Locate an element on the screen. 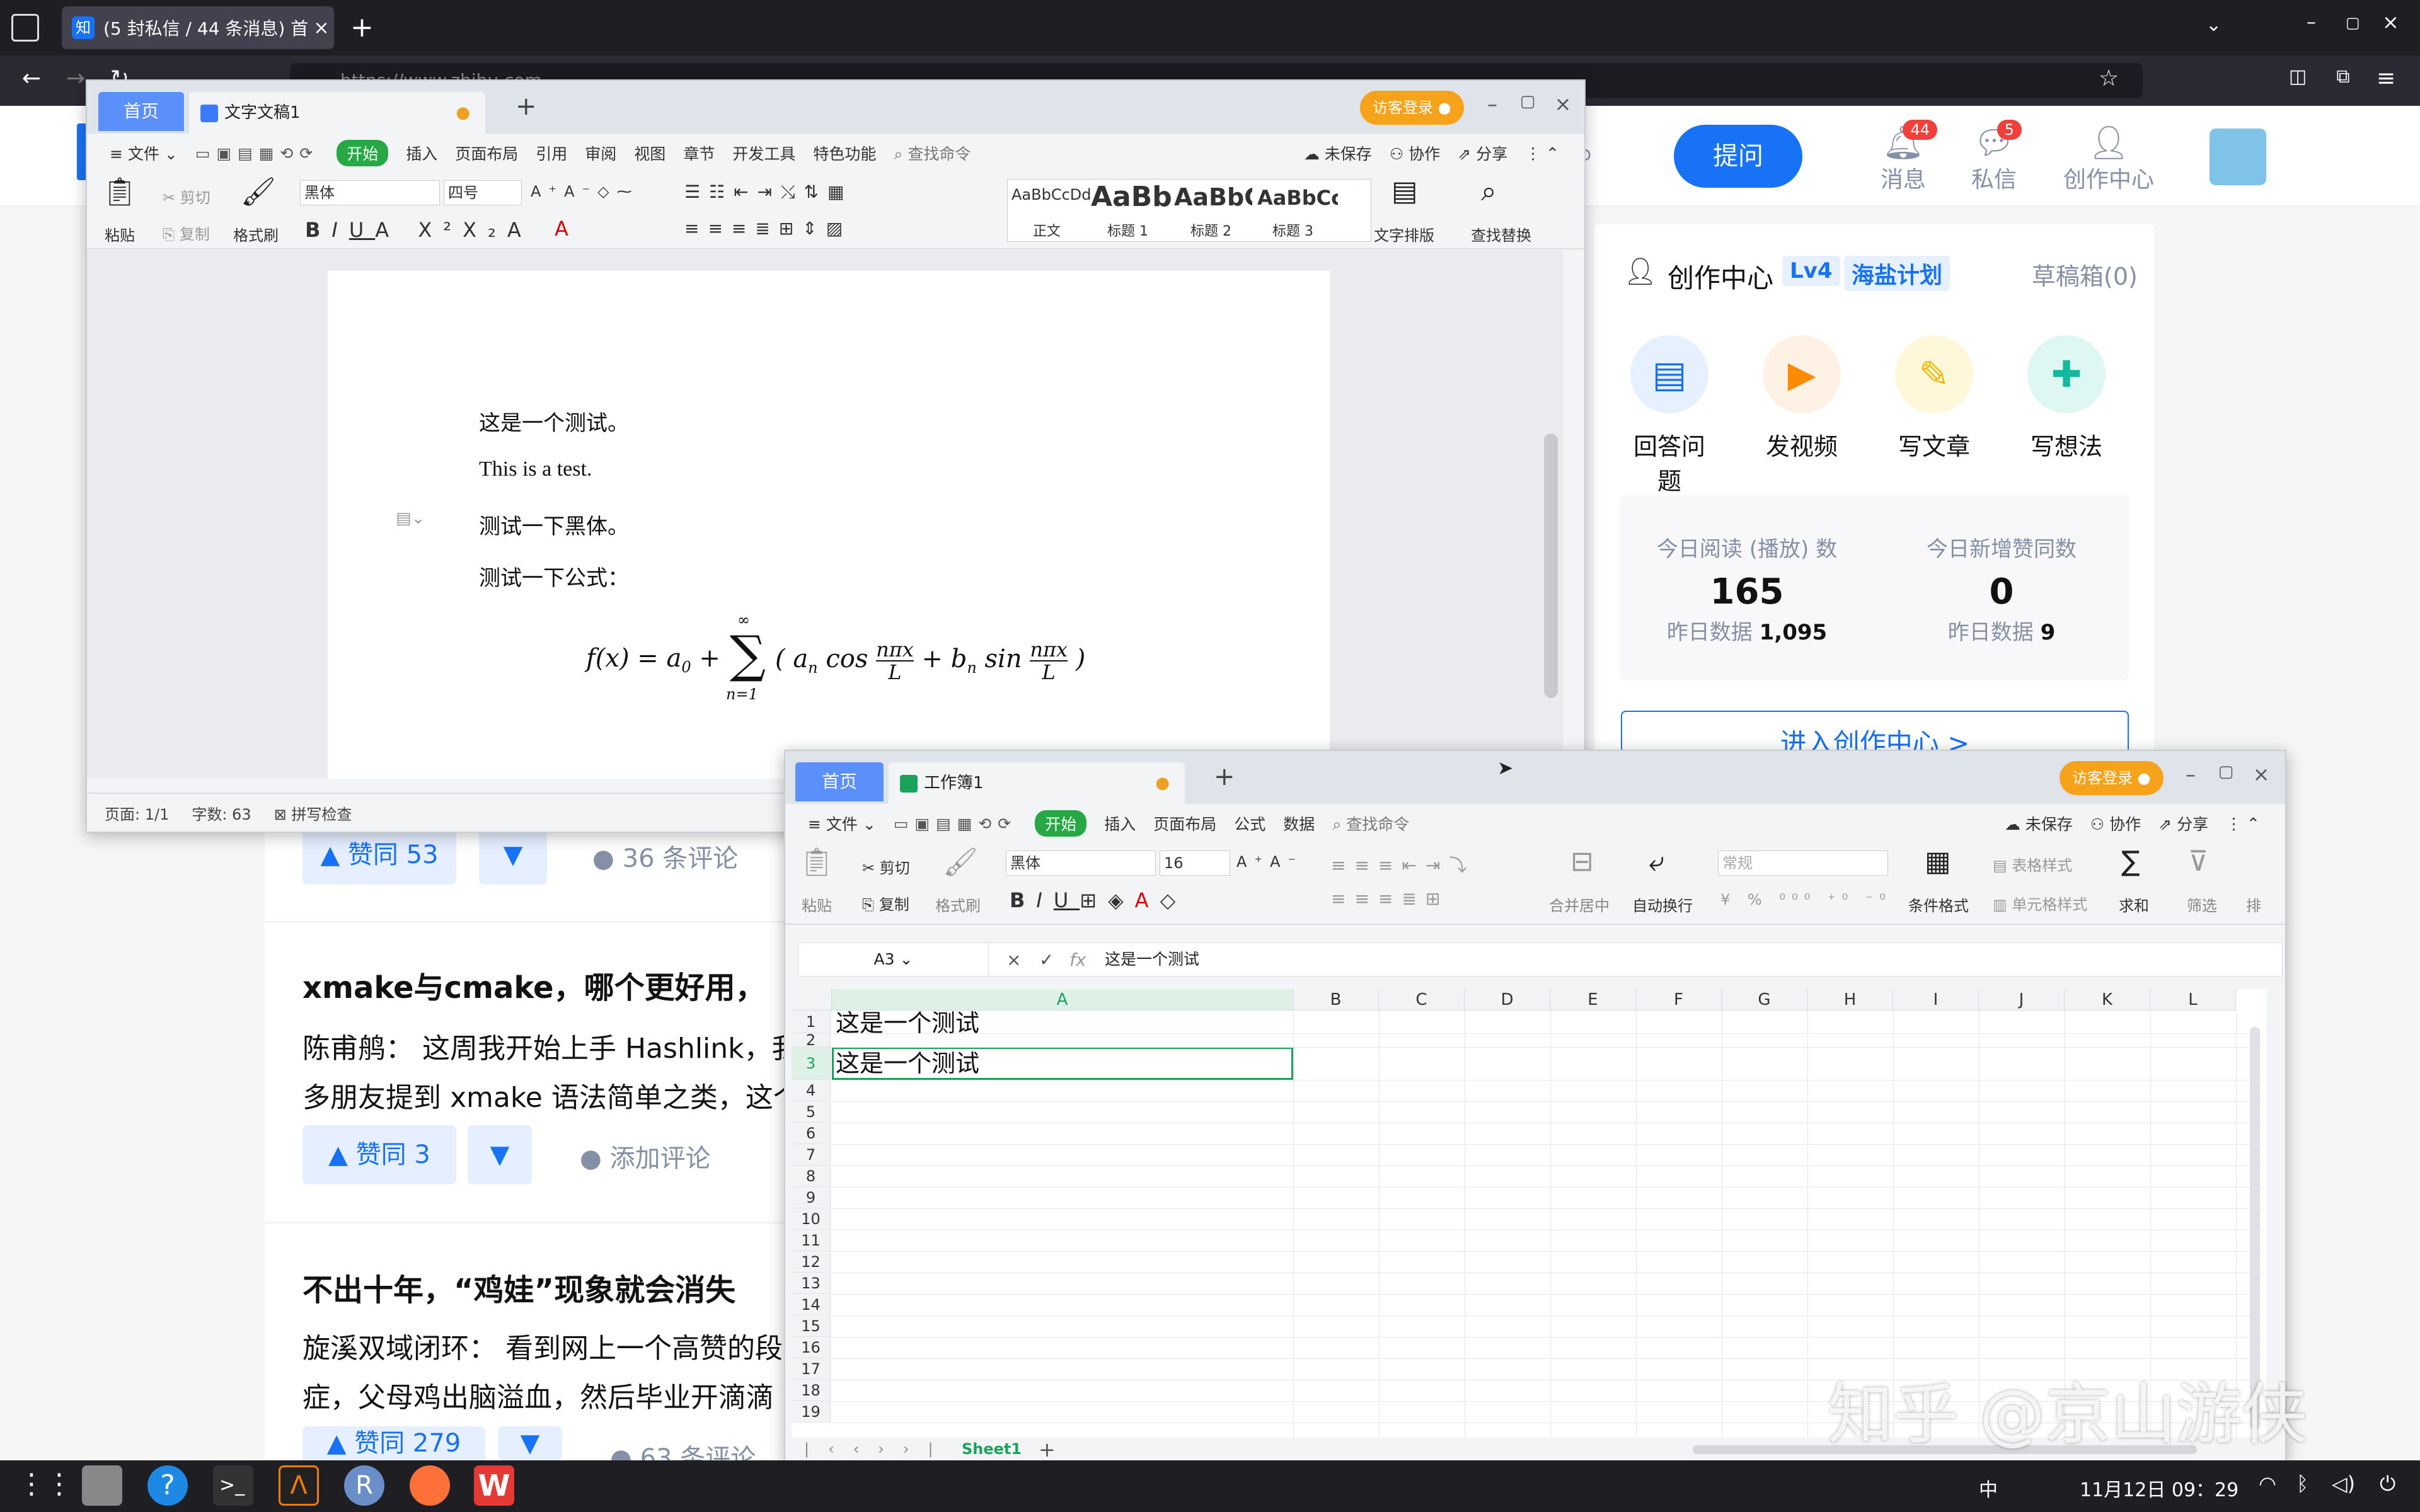 Image resolution: width=2420 pixels, height=1512 pixels. comments-link: ● 添加评论 is located at coordinates (646, 1156).